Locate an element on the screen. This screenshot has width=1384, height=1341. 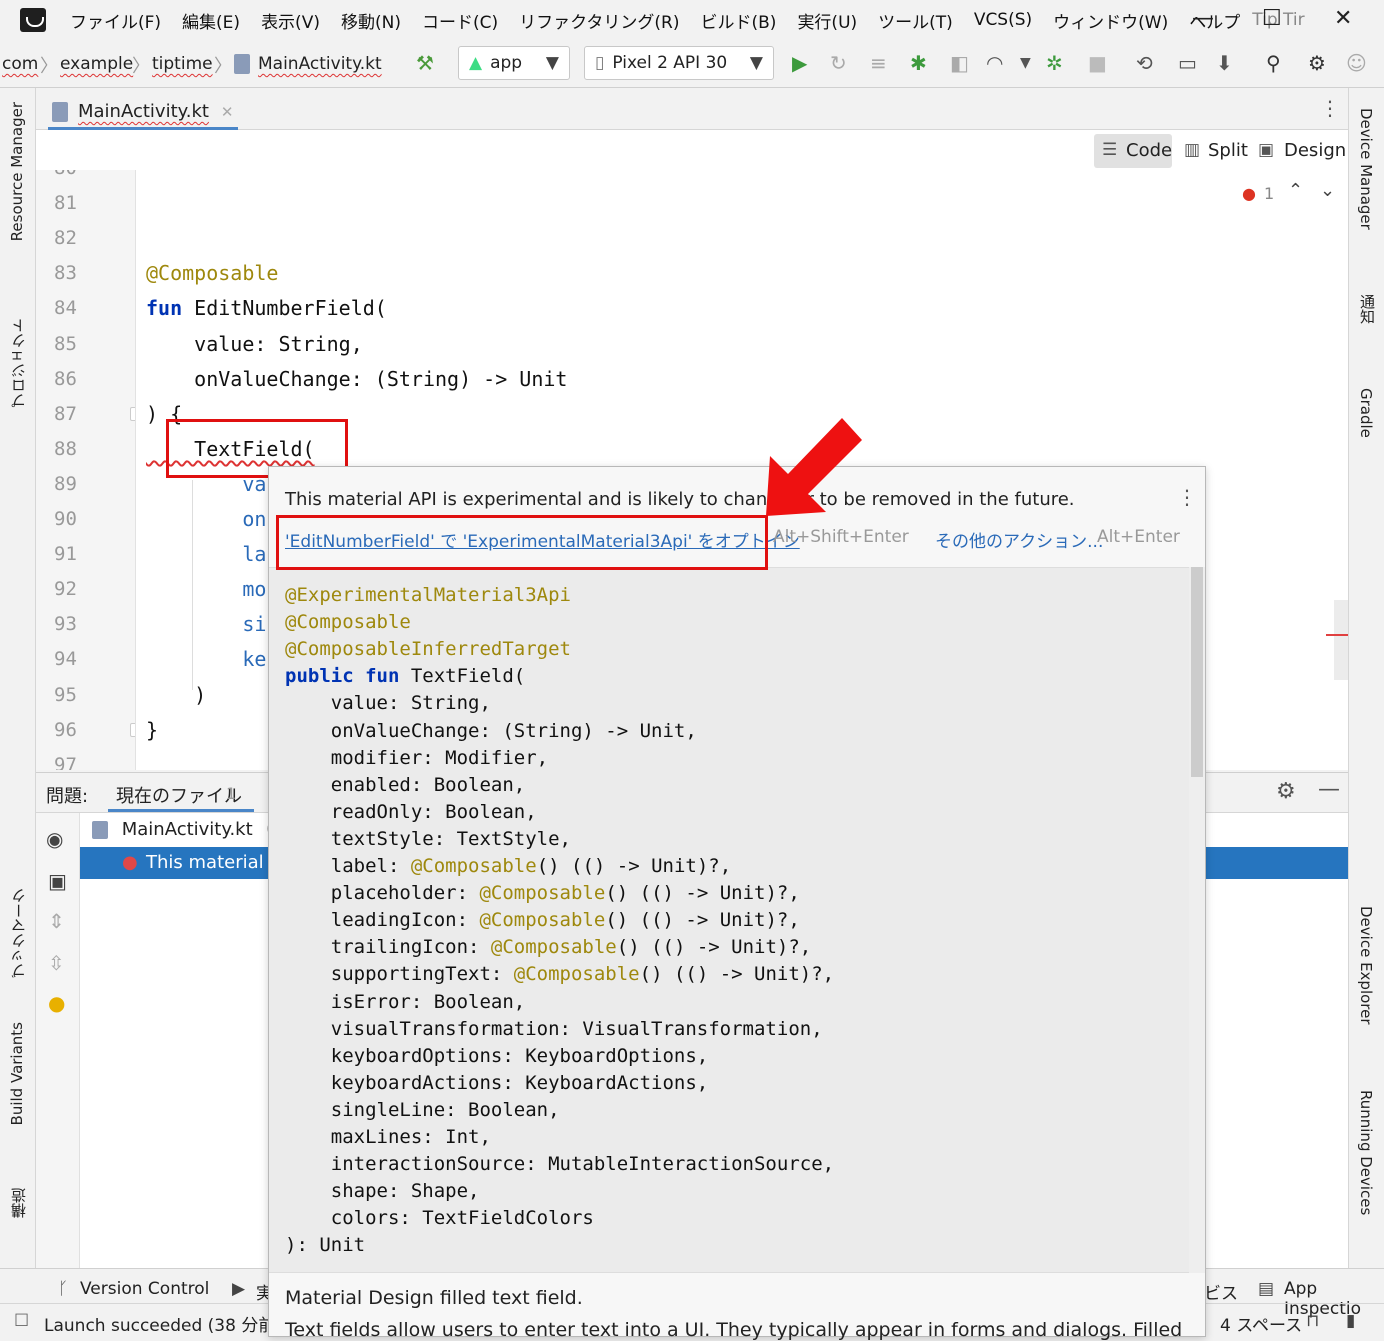
run-config-label: app is located at coordinates (506, 63).